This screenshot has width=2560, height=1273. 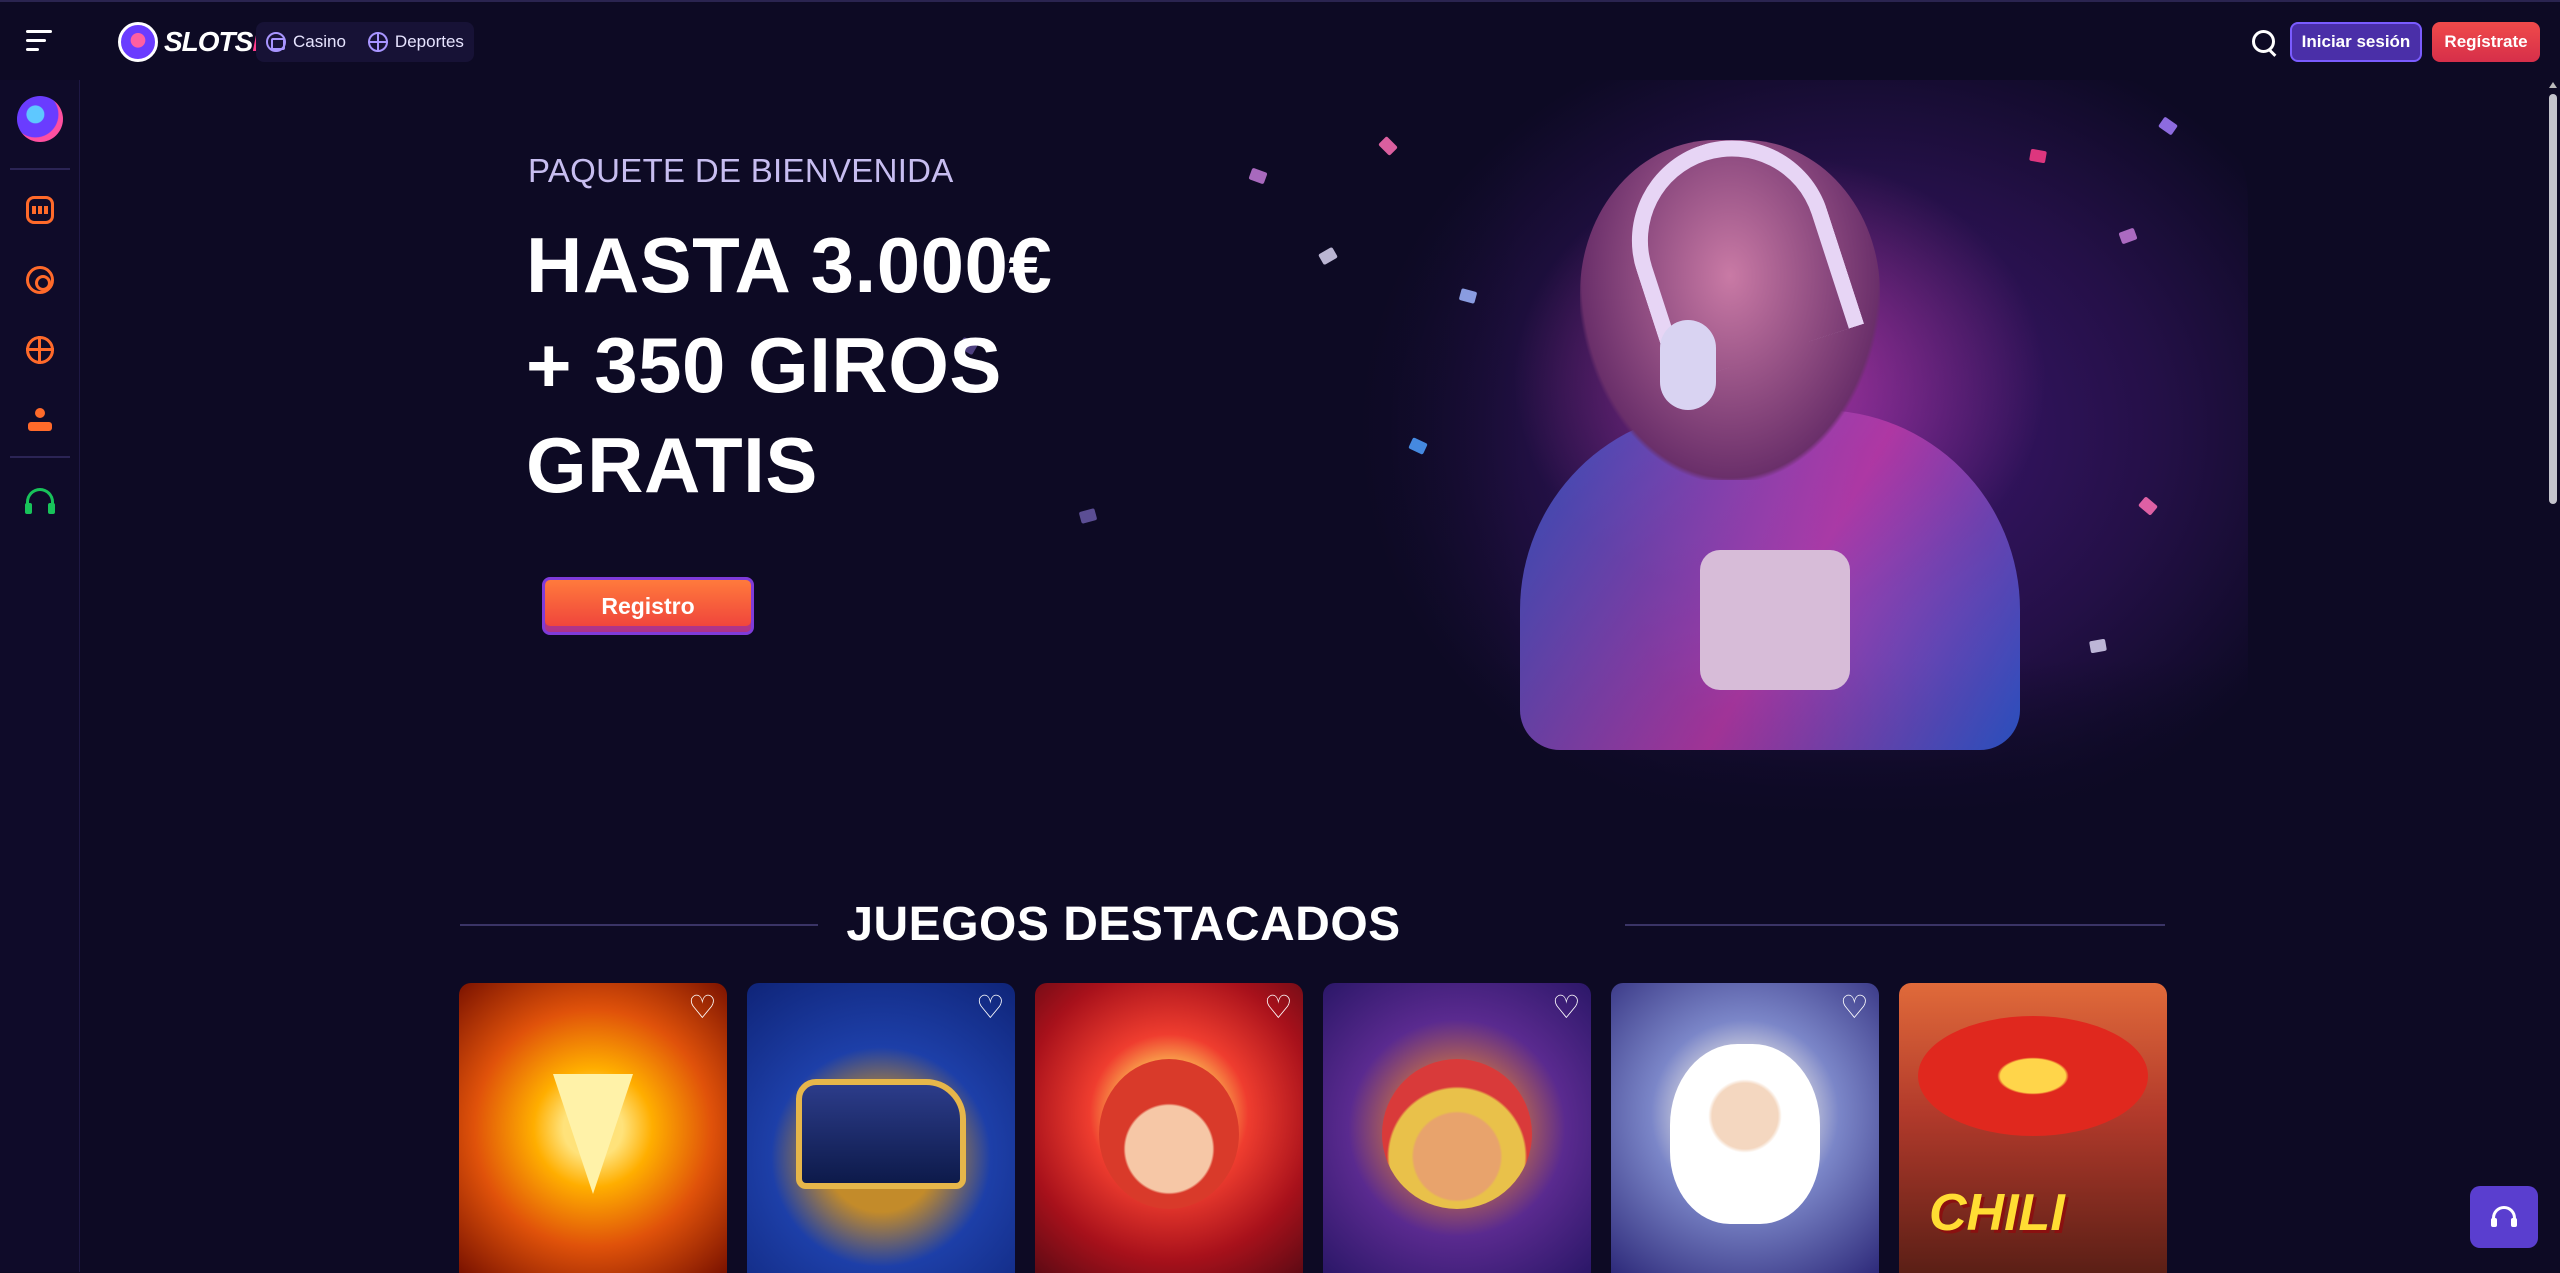 What do you see at coordinates (741, 170) in the screenshot?
I see `hero-kicker: PAQUETE DE BIENVENIDA` at bounding box center [741, 170].